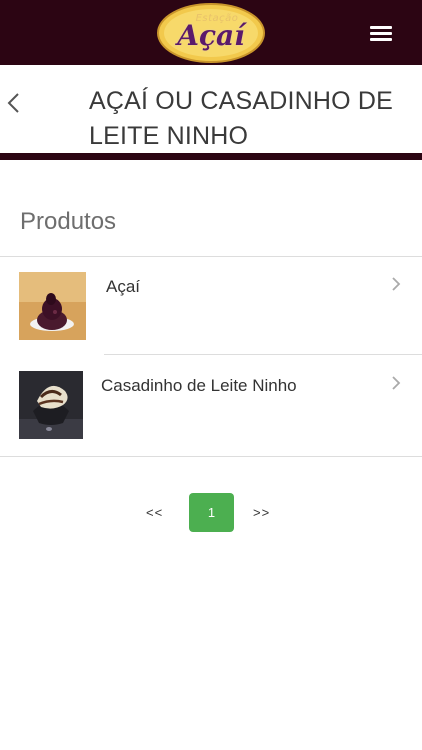 The height and width of the screenshot is (750, 422). I want to click on brand-logo: Estação Açaí, so click(211, 33).